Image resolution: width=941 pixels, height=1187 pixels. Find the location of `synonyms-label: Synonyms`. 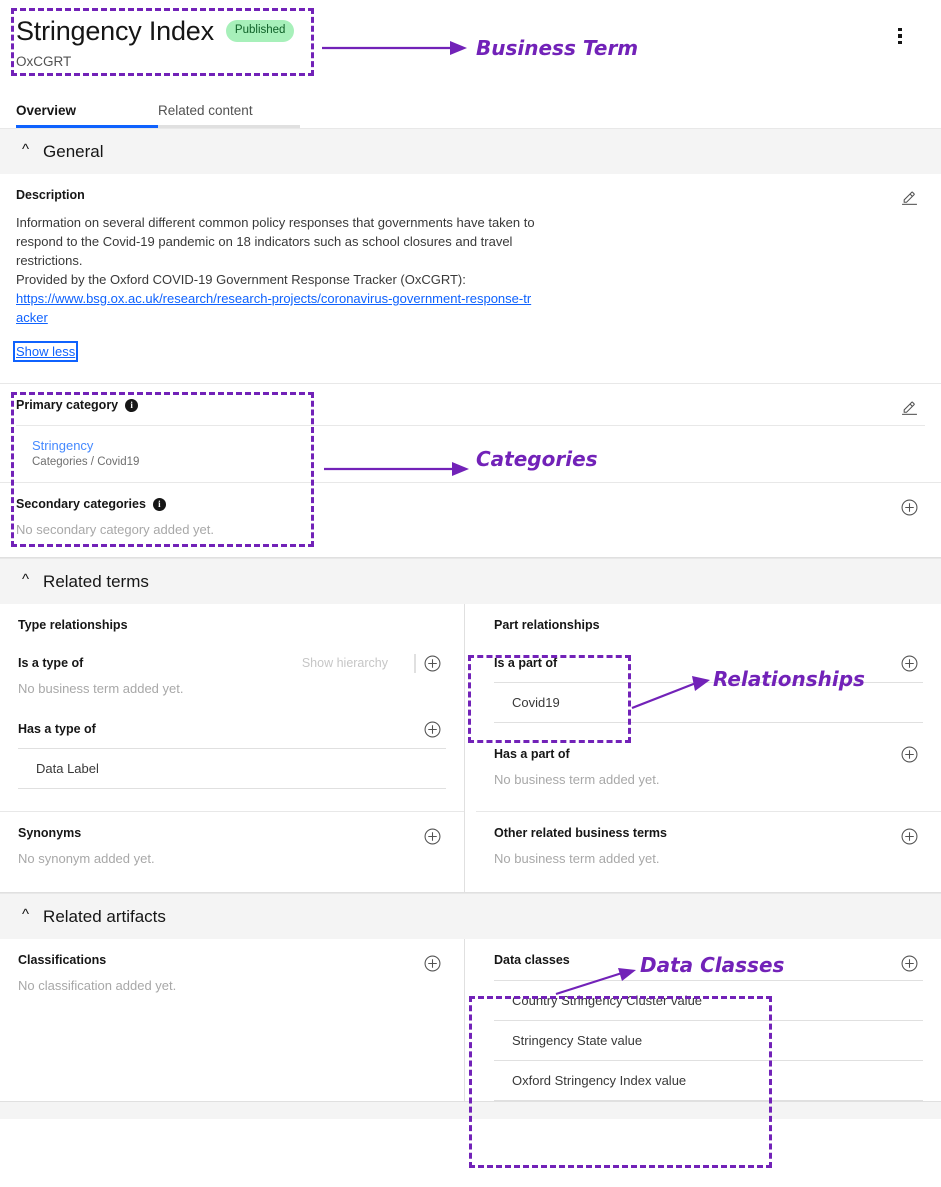

synonyms-label: Synonyms is located at coordinates (50, 833).